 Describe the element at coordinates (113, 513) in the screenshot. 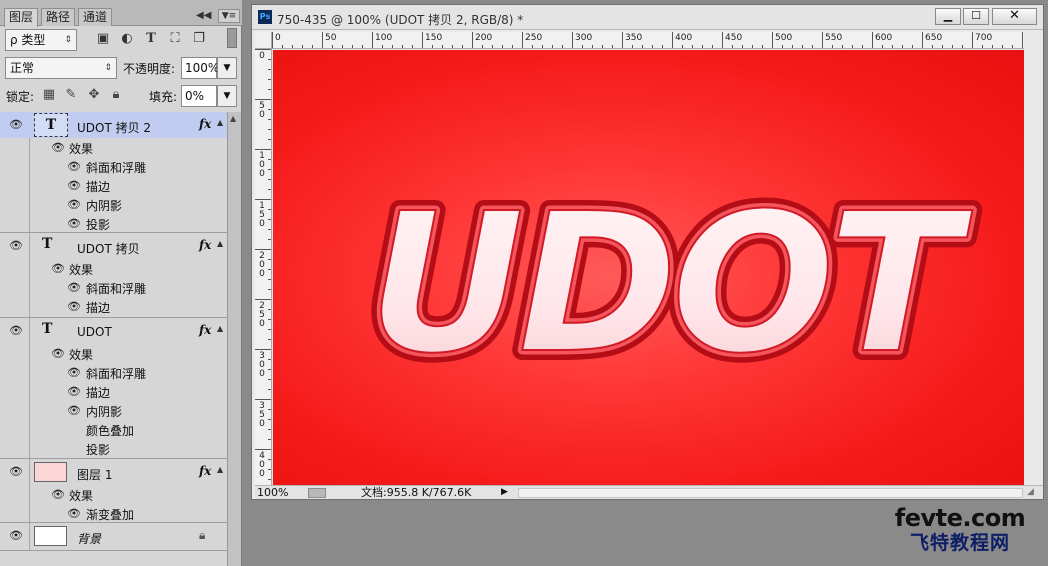

I see `effect-item: 👁︎ 渐变叠加` at that location.